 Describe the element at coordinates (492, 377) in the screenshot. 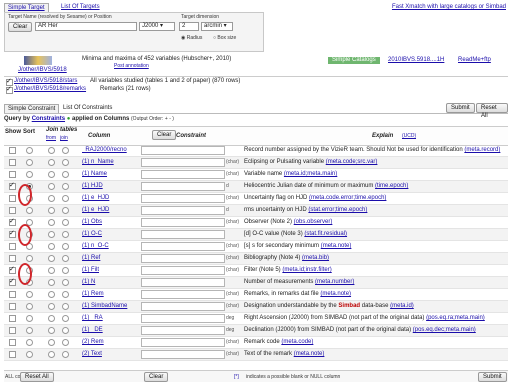

I see `submit-button-bottom: Submit` at that location.